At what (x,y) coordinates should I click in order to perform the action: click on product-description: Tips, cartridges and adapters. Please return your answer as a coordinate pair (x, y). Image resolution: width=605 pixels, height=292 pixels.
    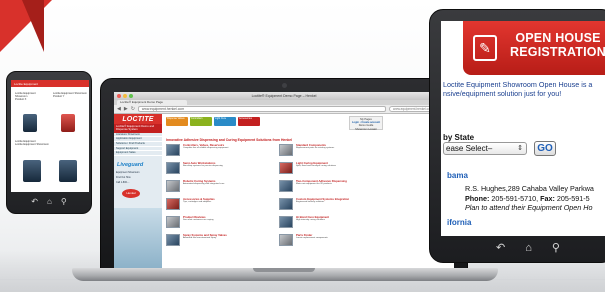
    Looking at the image, I should click on (197, 202).